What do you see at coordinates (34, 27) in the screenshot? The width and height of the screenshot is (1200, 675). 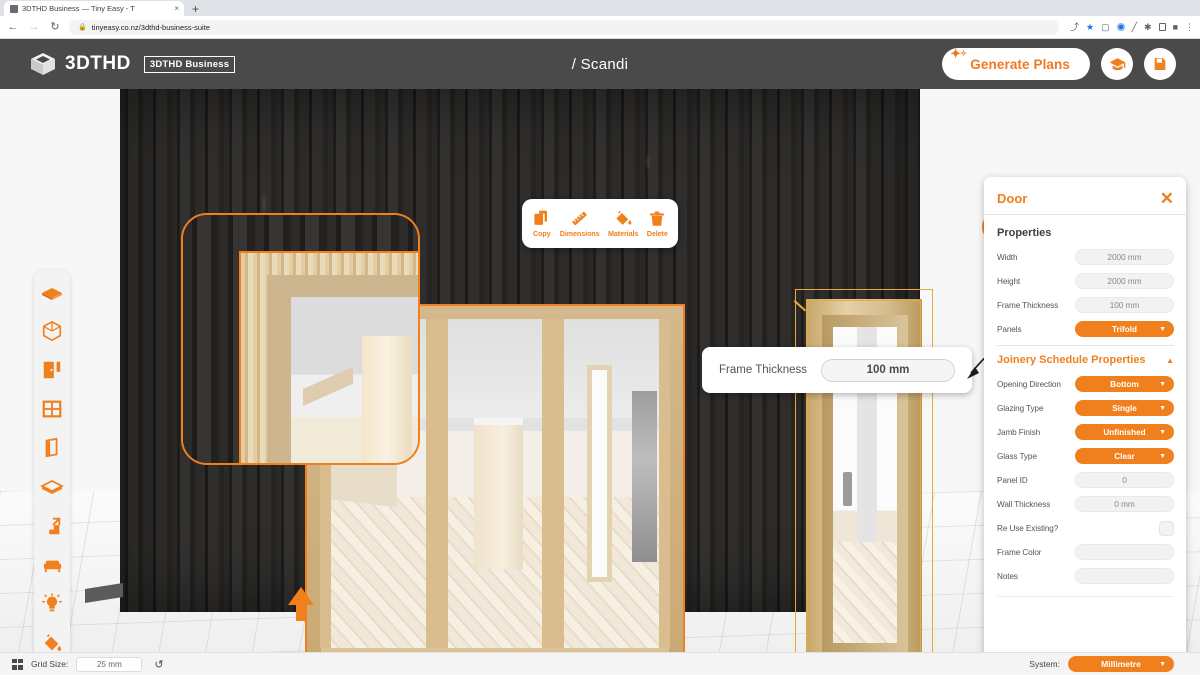 I see `forward-icon: →` at bounding box center [34, 27].